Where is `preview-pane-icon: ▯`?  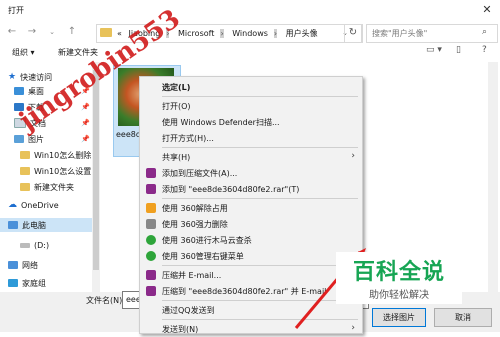 preview-pane-icon: ▯ is located at coordinates (458, 50).